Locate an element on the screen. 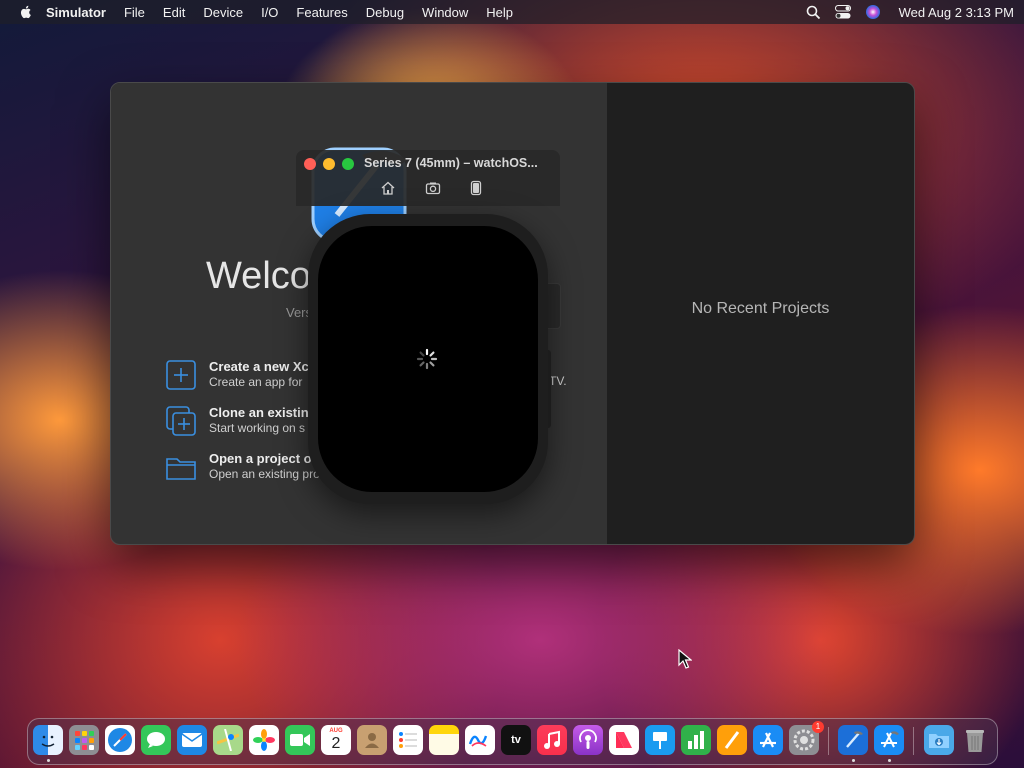 The image size is (1024, 768). dock-news-icon is located at coordinates (624, 740).